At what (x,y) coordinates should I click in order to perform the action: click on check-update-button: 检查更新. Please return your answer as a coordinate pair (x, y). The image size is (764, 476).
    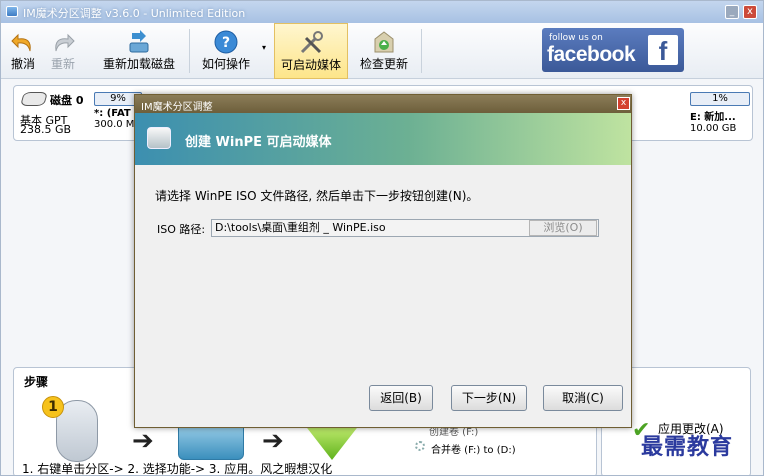
    Looking at the image, I should click on (384, 51).